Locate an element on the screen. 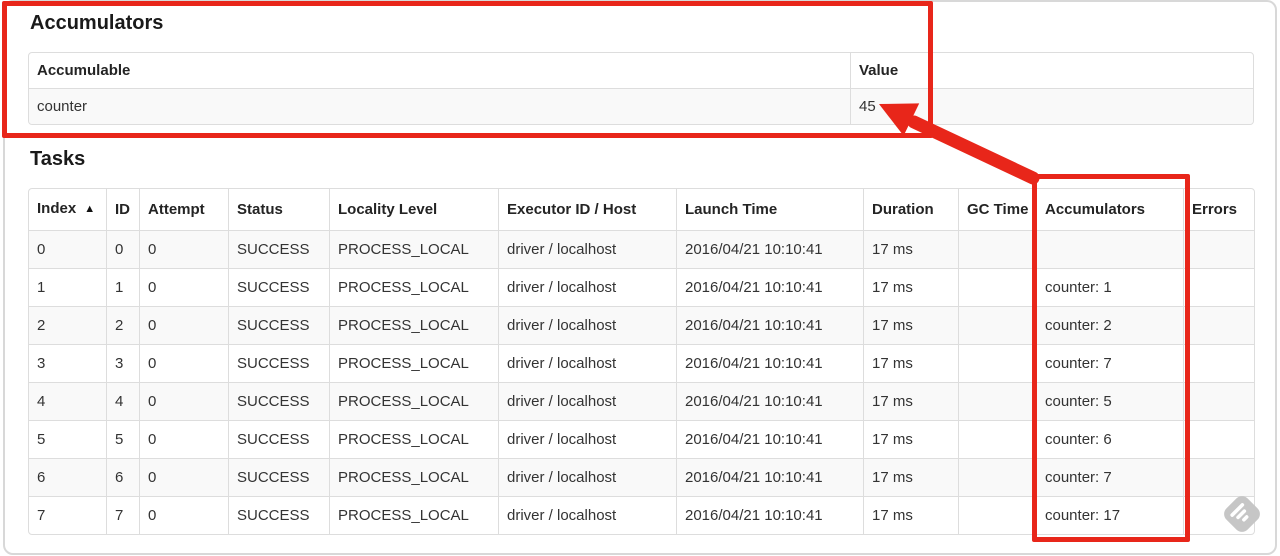 The width and height of the screenshot is (1280, 556). cell-index: 1 is located at coordinates (67, 287).